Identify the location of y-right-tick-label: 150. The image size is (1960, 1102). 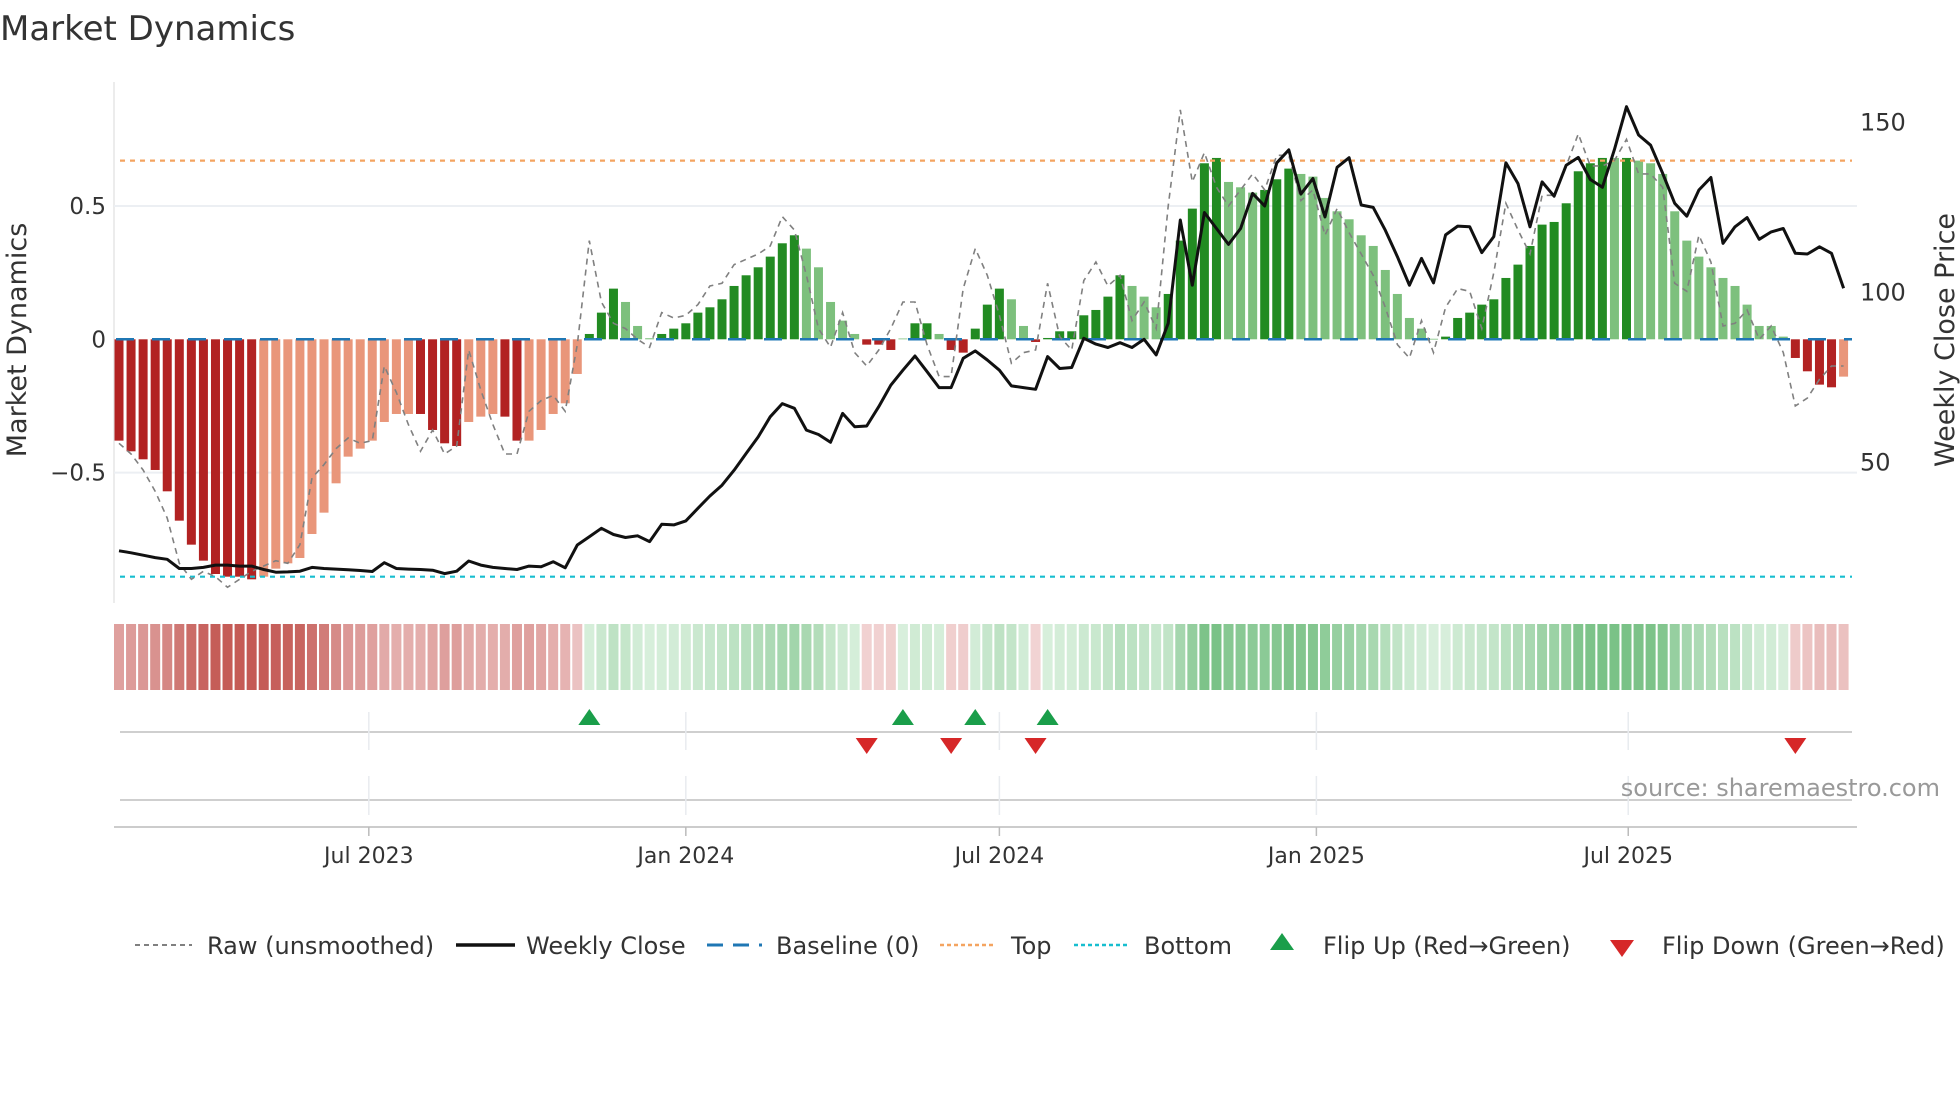
(1883, 123).